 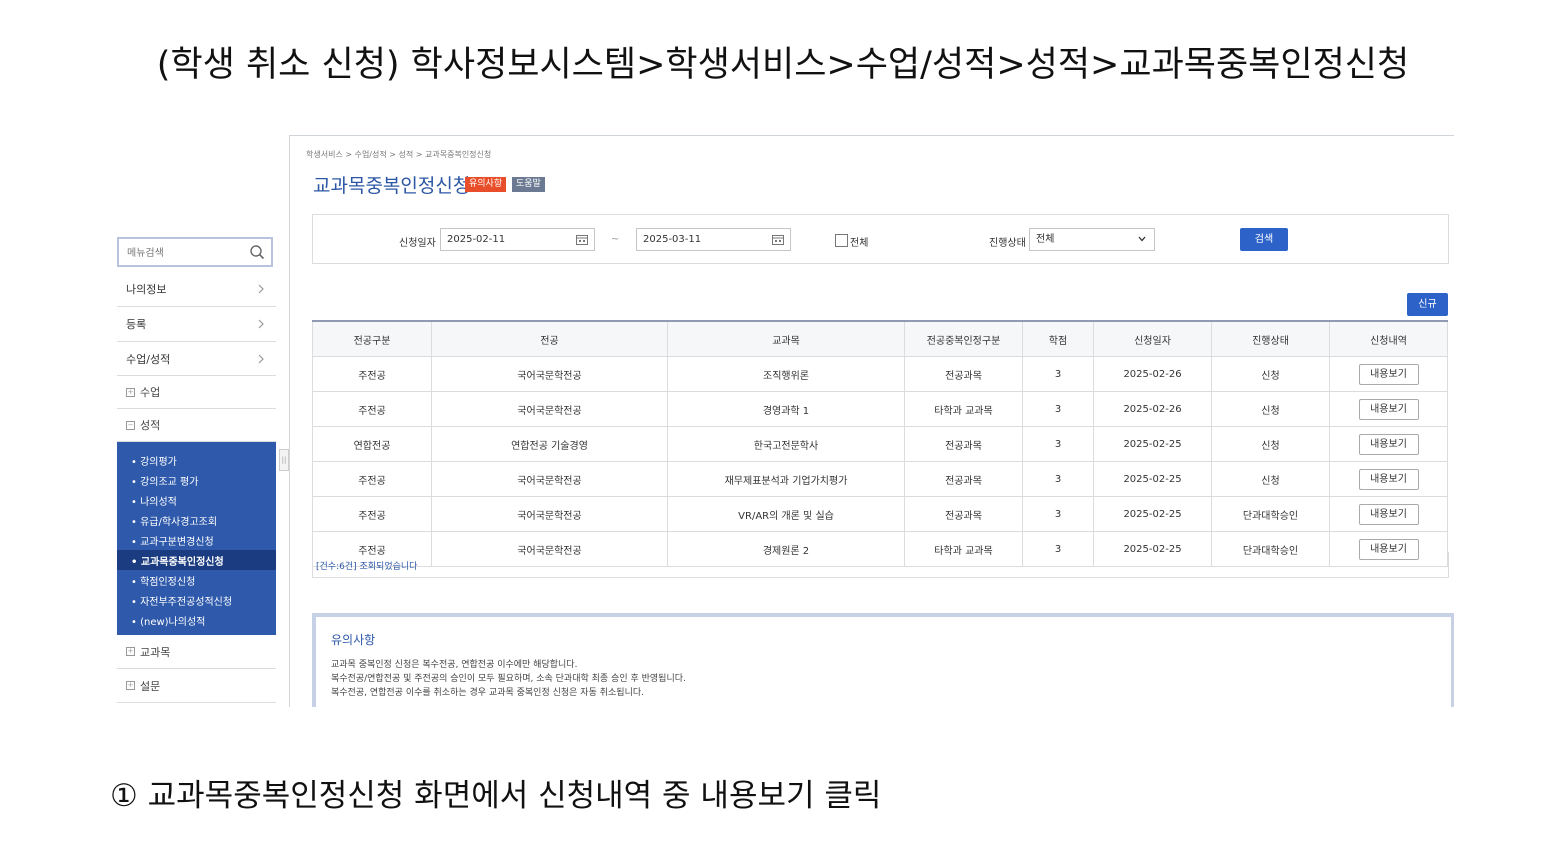 What do you see at coordinates (136, 324) in the screenshot?
I see `sidebar-item-label: 등록` at bounding box center [136, 324].